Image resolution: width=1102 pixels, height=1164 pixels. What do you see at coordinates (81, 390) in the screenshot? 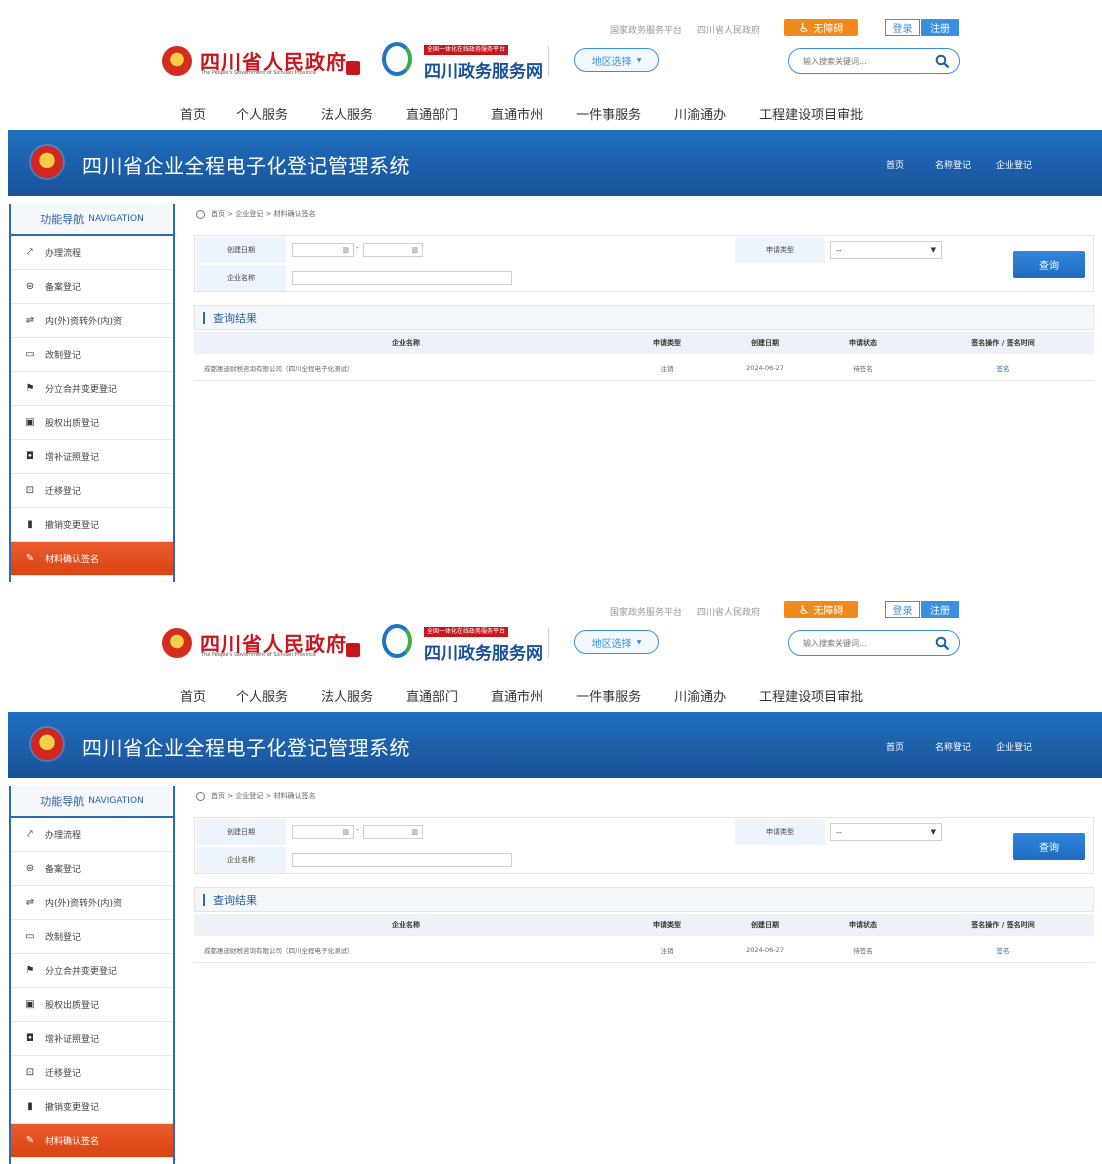
I see `sidebar-item-label: 分立合并变更登记` at bounding box center [81, 390].